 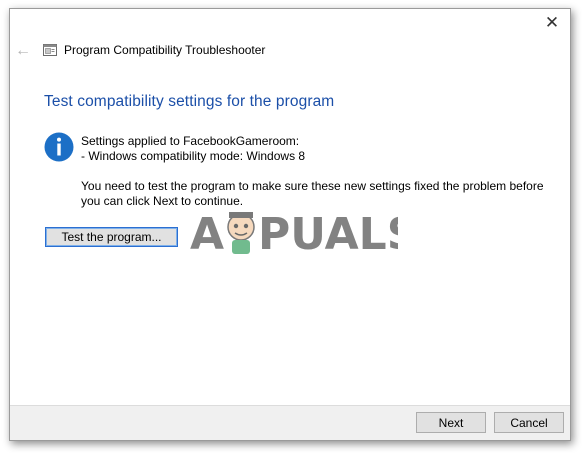 What do you see at coordinates (207, 234) in the screenshot?
I see `svg-text: A` at bounding box center [207, 234].